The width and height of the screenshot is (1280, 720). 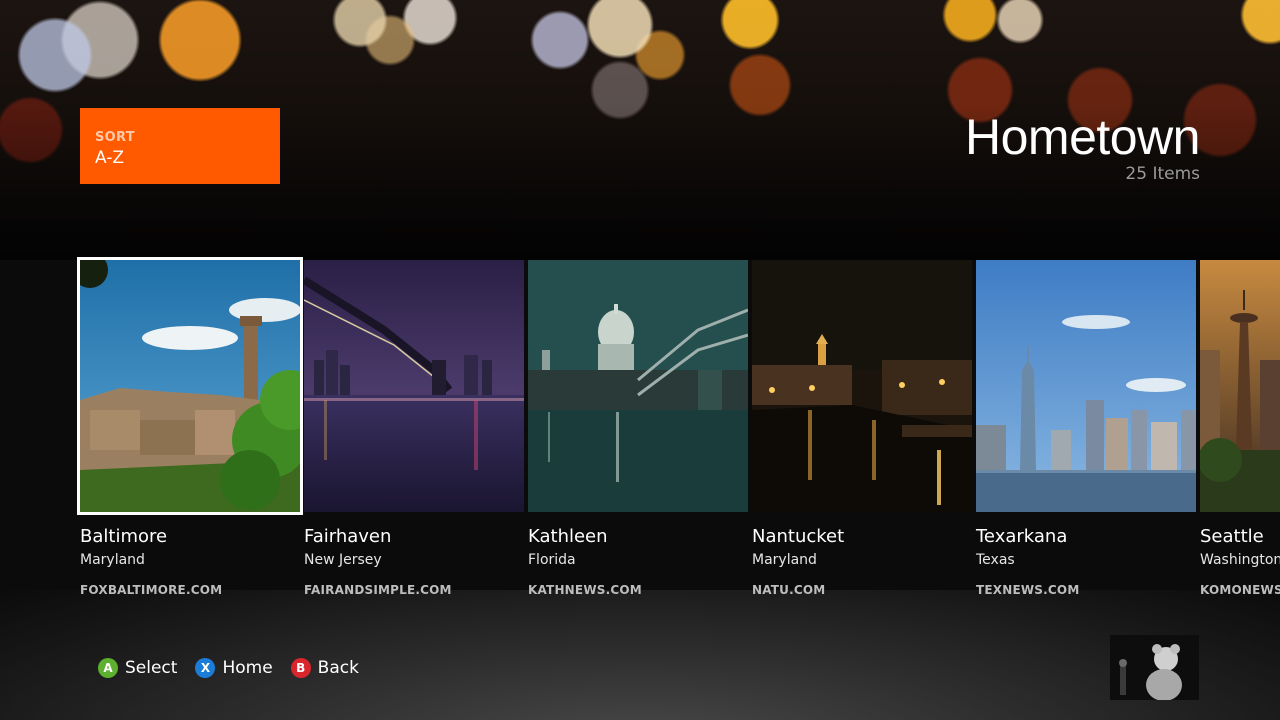 I want to click on tile-state: Washington, so click(x=1240, y=560).